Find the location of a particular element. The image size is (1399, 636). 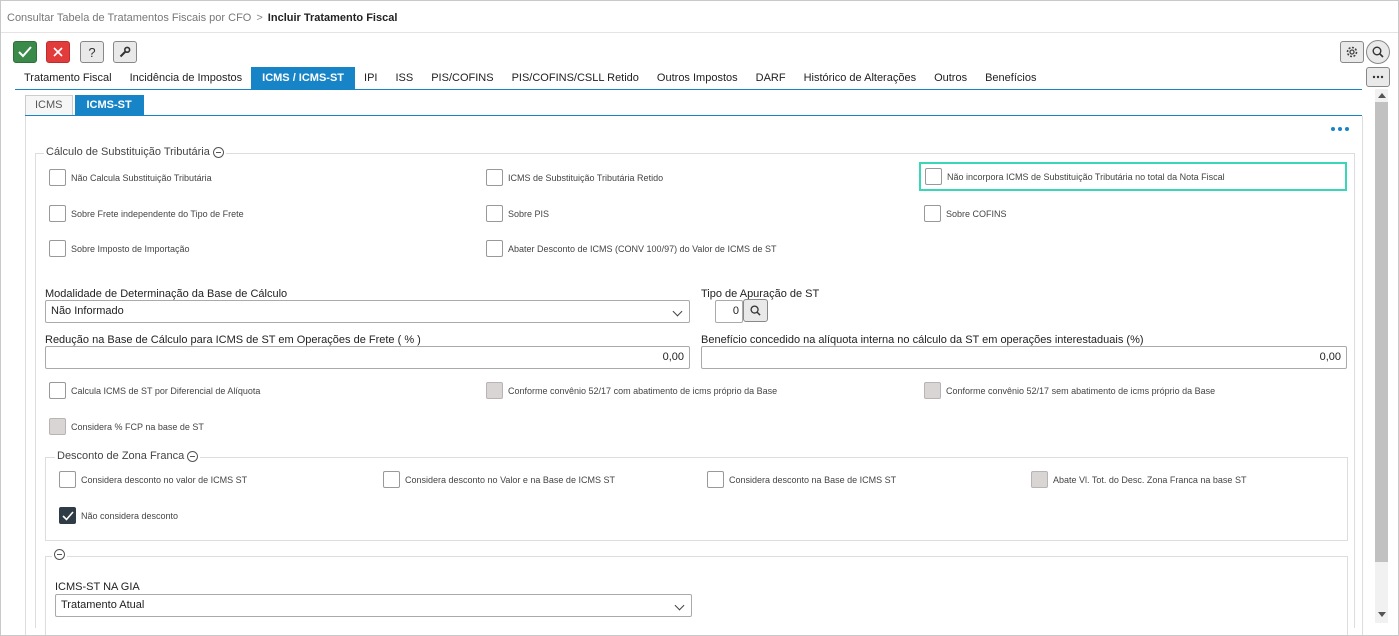

breadcrumb-current: Incluir Tratamento Fiscal is located at coordinates (332, 18).